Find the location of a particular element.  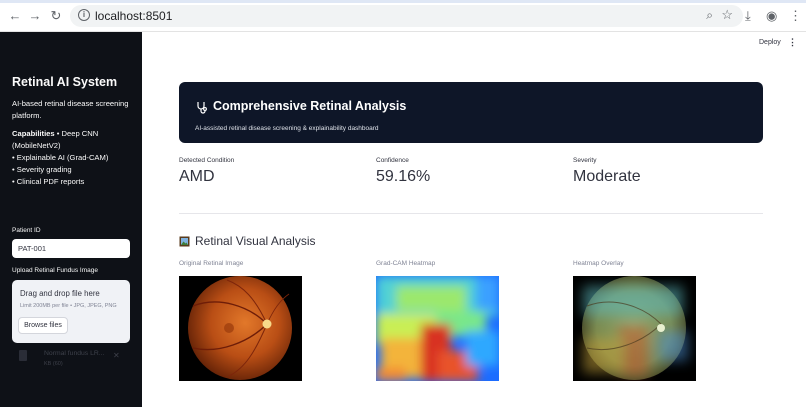

section-title: Retinal Visual Analysis is located at coordinates (255, 241).